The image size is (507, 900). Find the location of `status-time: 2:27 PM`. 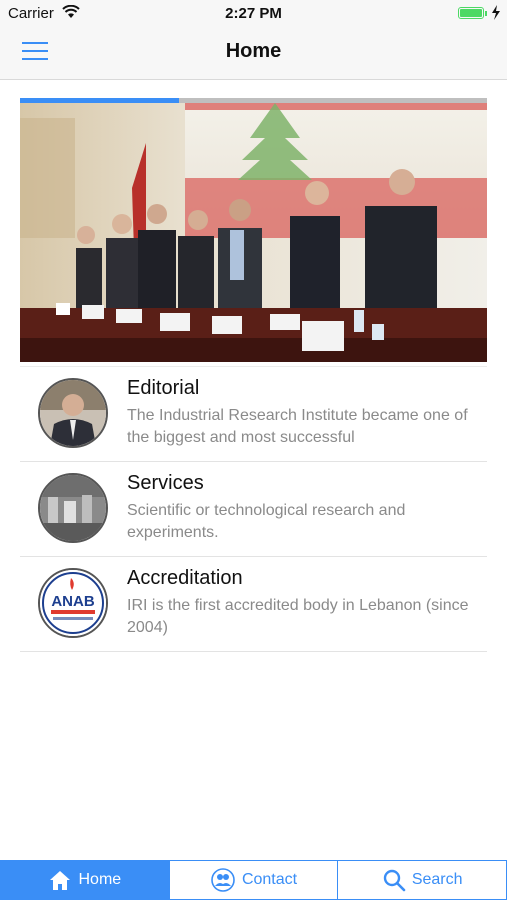

status-time: 2:27 PM is located at coordinates (253, 13).